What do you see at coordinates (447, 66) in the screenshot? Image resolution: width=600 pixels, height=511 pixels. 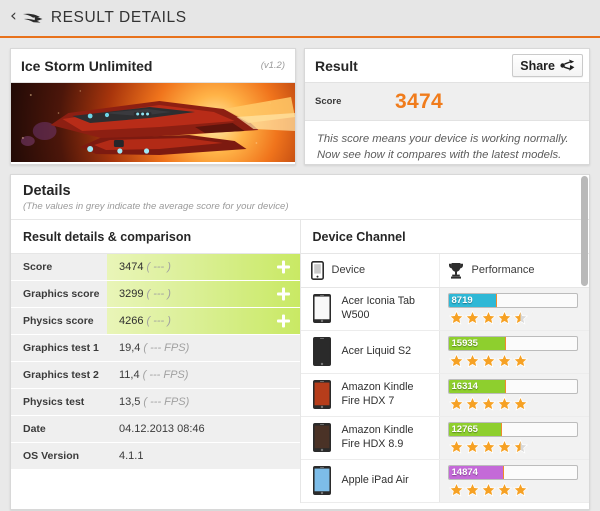 I see `result-card-header: Result Share` at bounding box center [447, 66].